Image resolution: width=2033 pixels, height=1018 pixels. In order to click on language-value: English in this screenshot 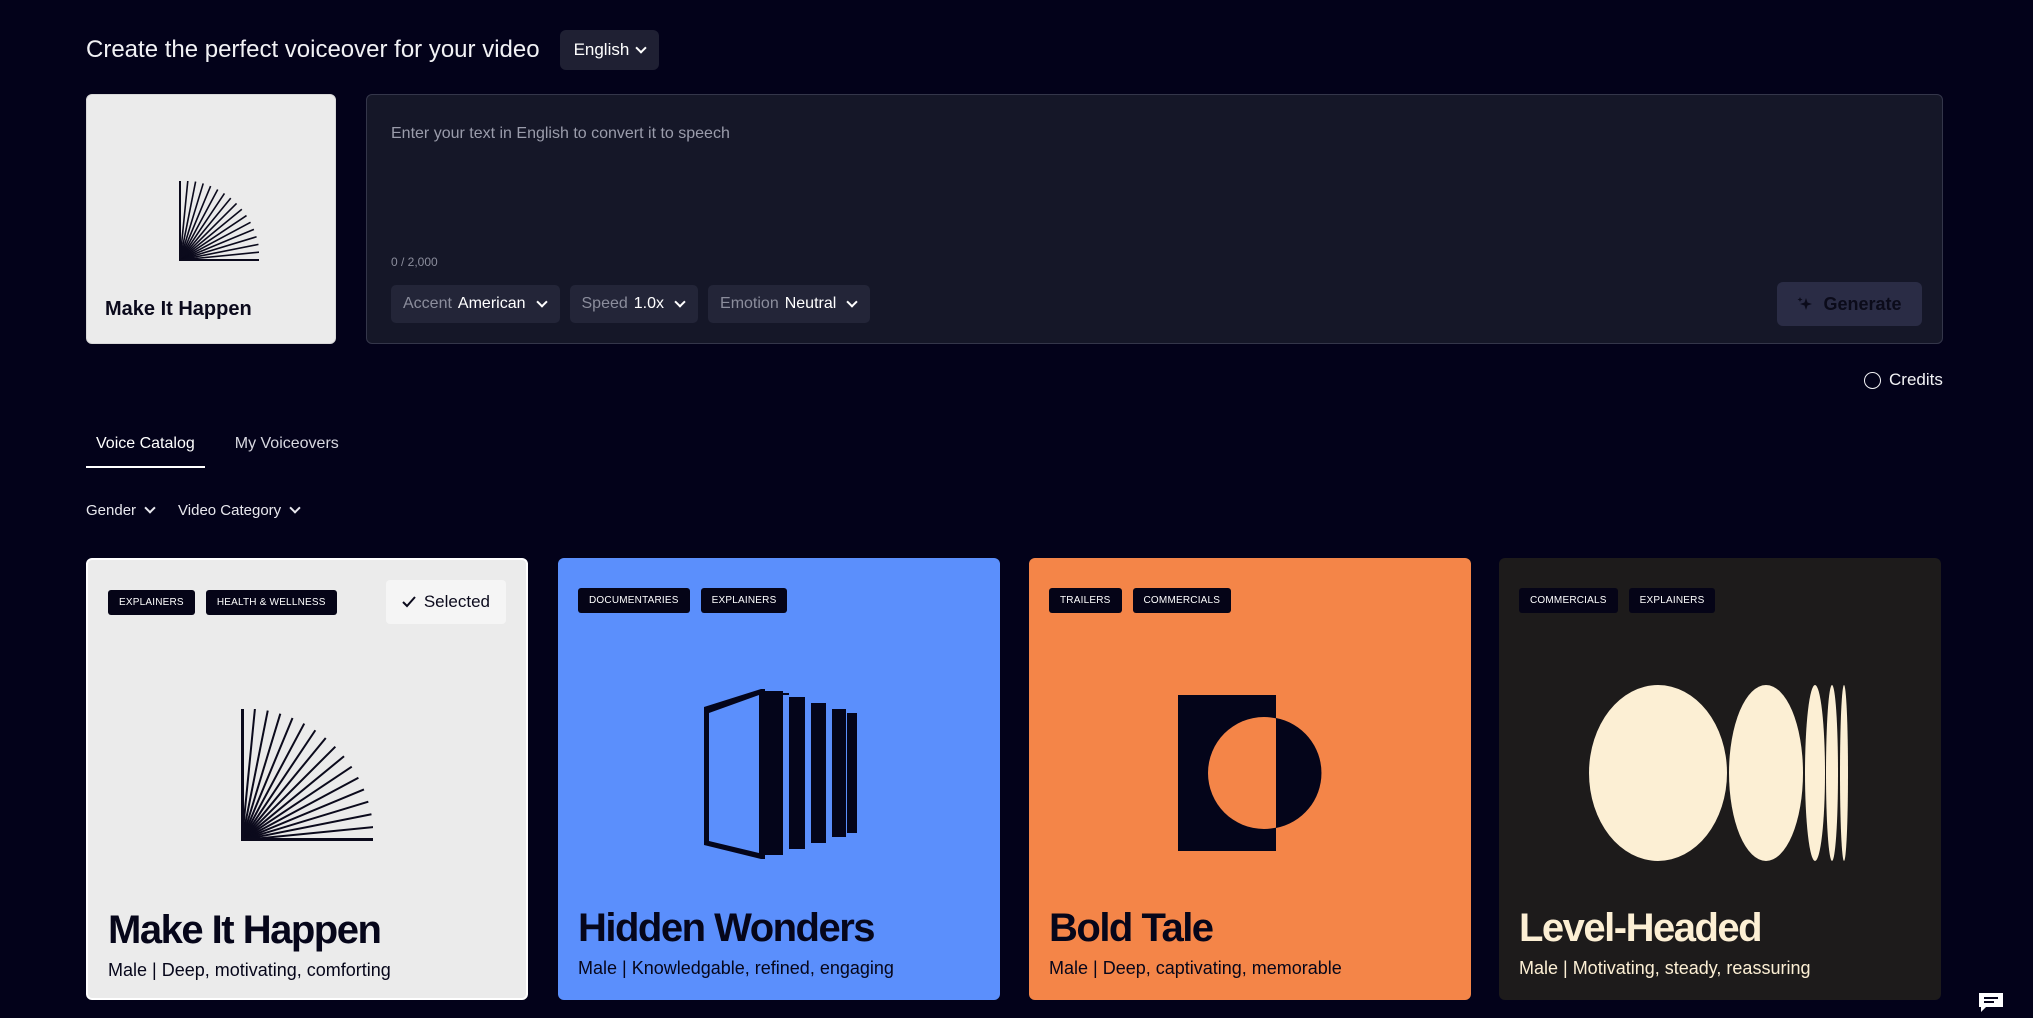, I will do `click(601, 49)`.